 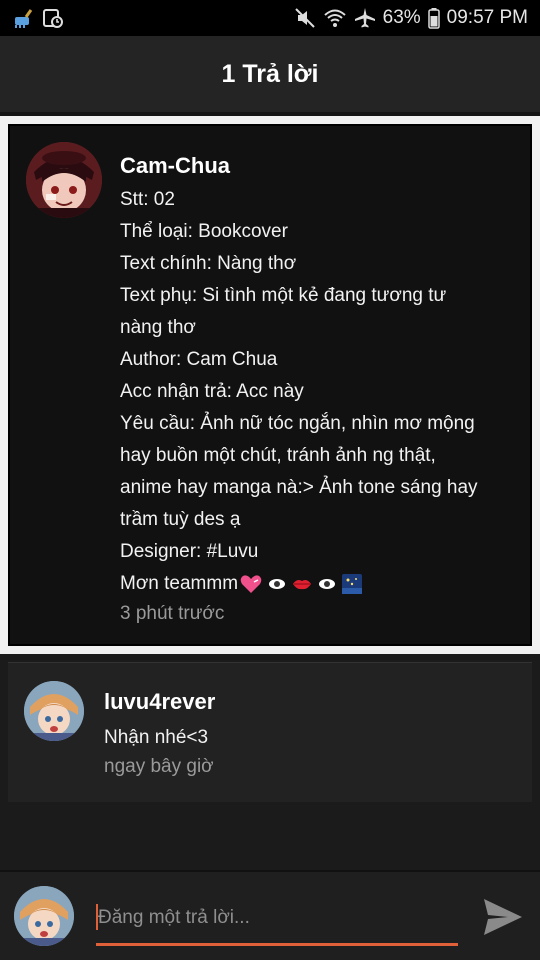 What do you see at coordinates (97, 917) in the screenshot?
I see `text-caret` at bounding box center [97, 917].